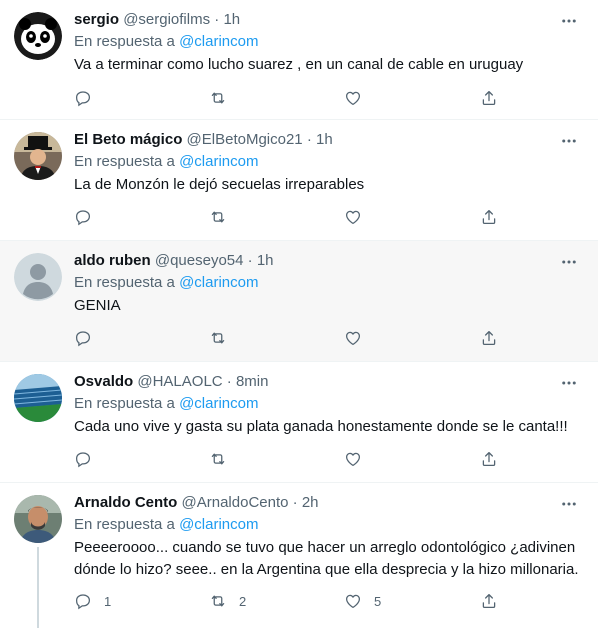  What do you see at coordinates (38, 519) in the screenshot?
I see `man-avatar` at bounding box center [38, 519].